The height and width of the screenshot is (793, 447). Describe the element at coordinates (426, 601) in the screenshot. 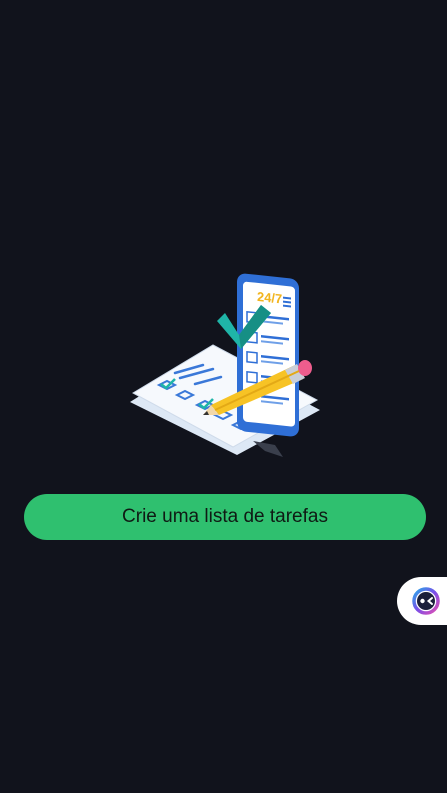

I see `chat-assistant-icon` at that location.